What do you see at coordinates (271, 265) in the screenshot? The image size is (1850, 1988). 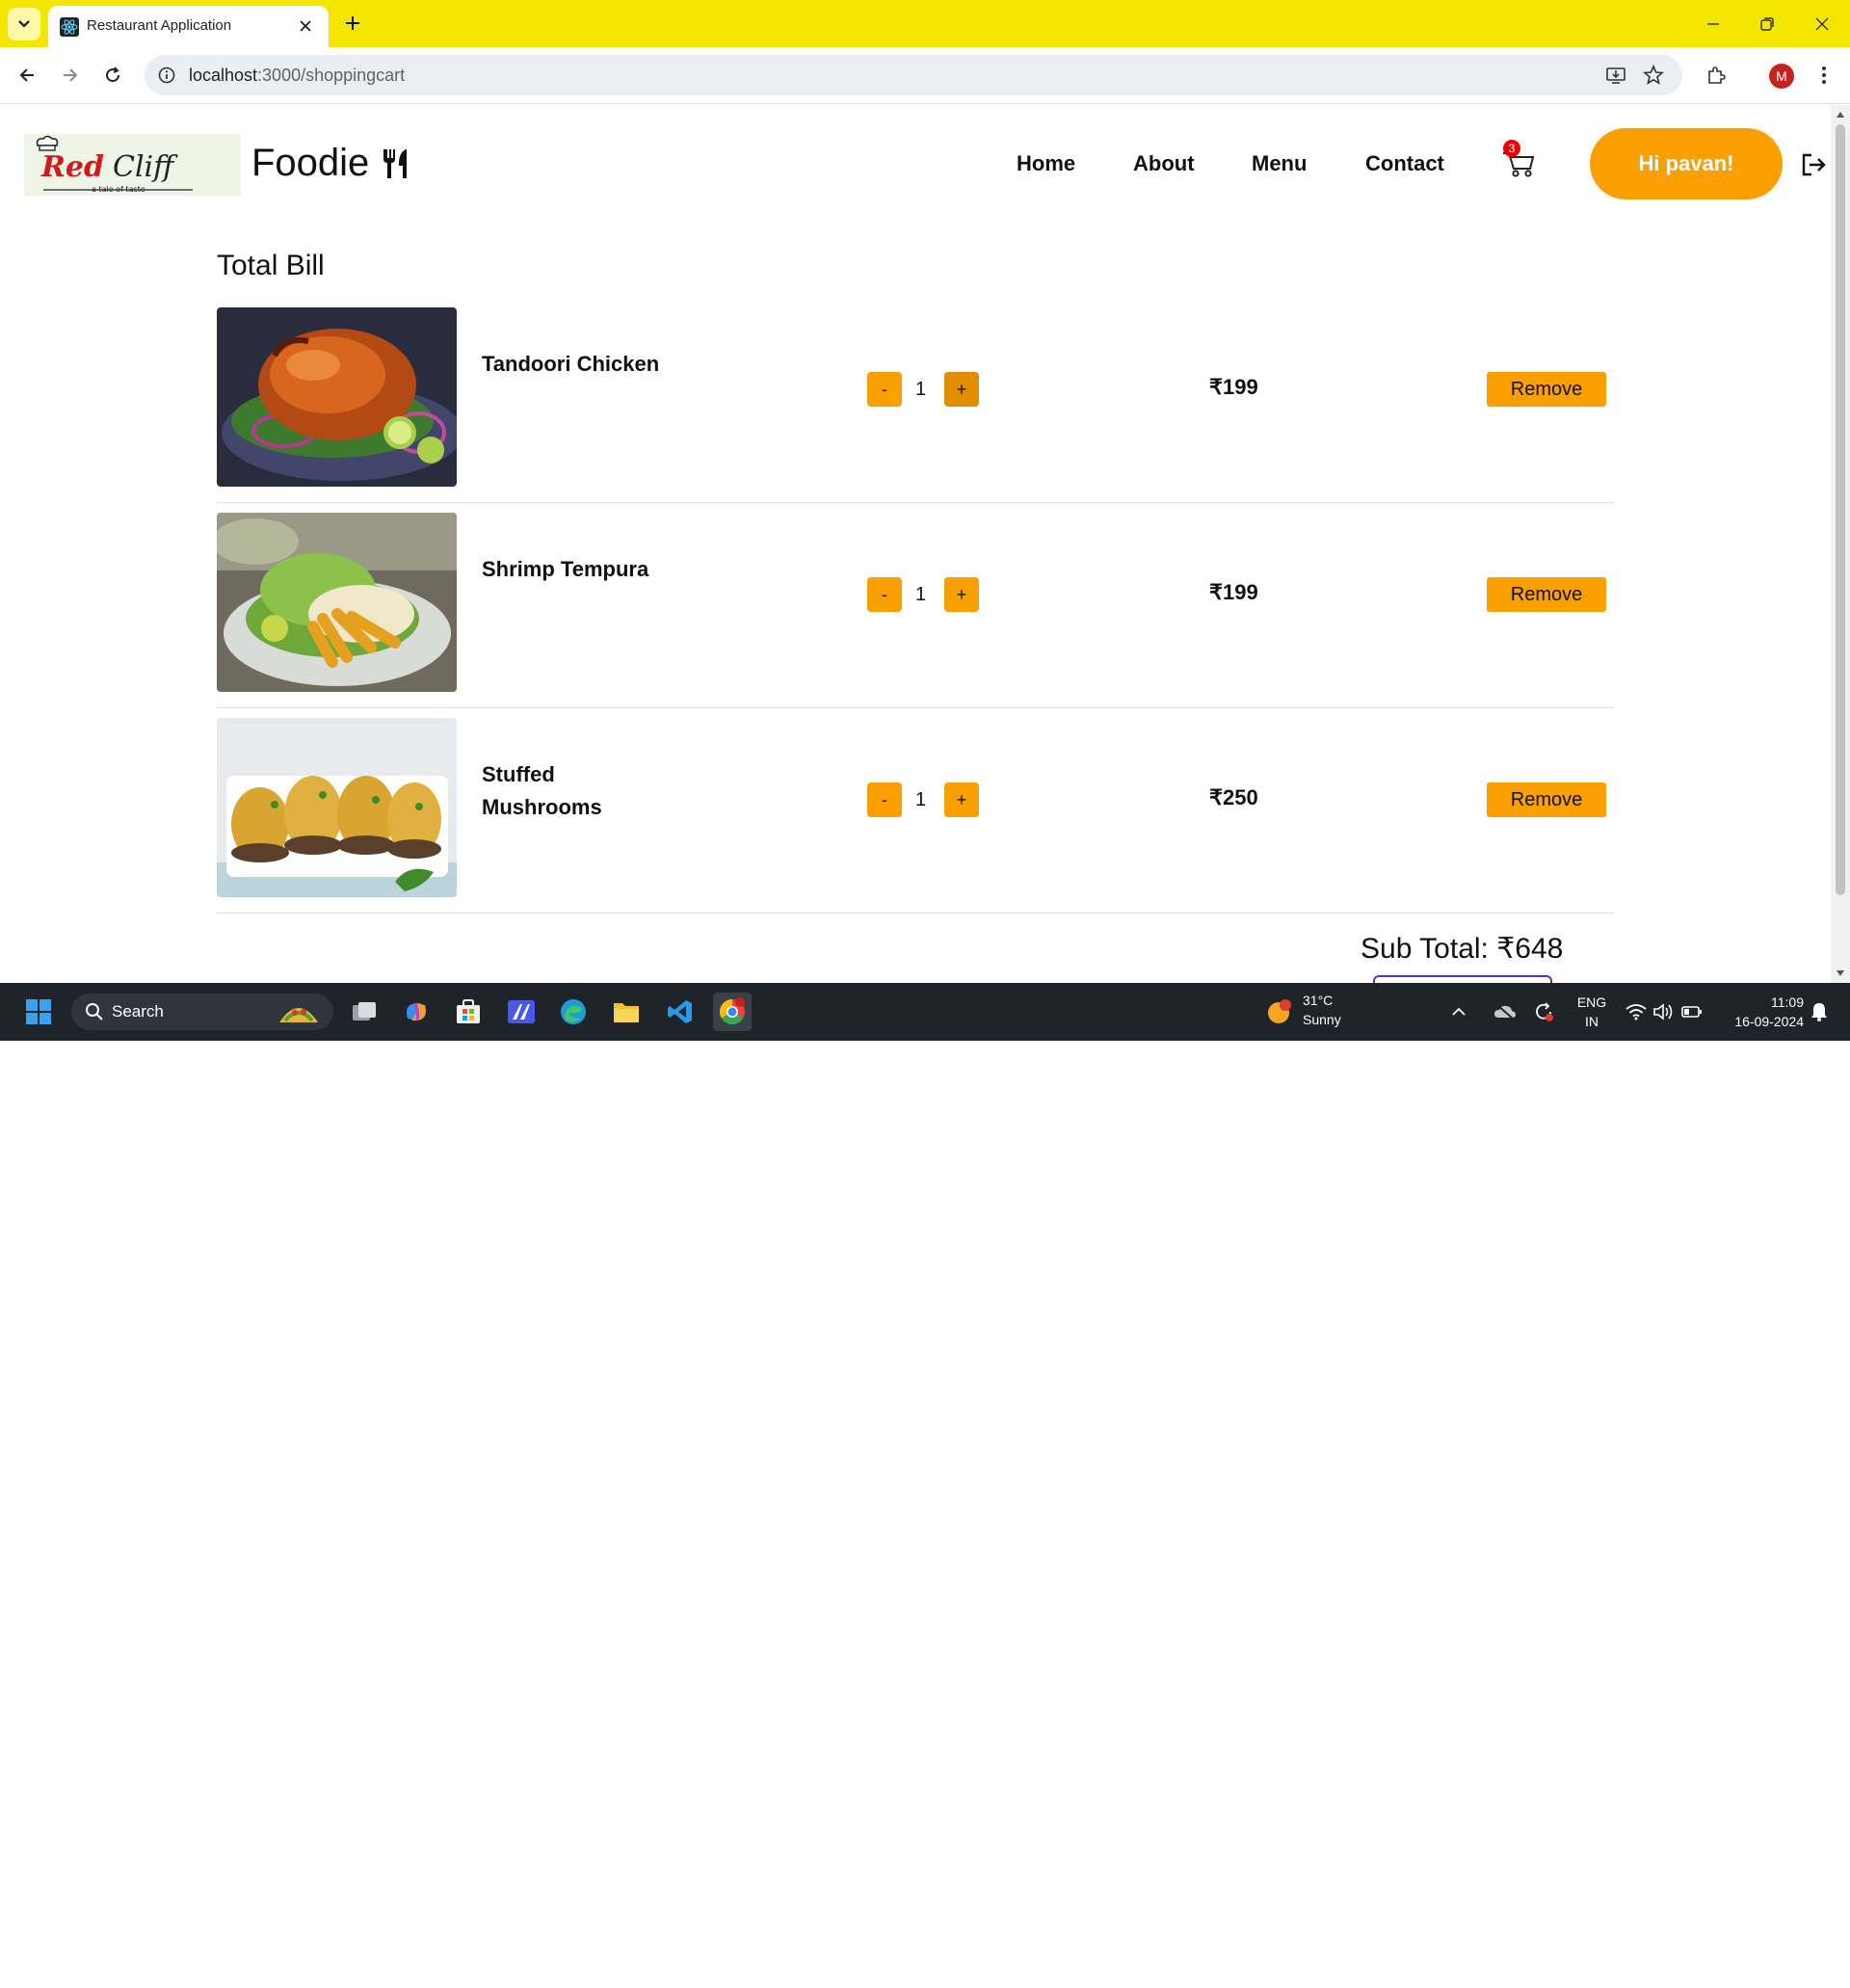 I see `page-title: Total Bill` at bounding box center [271, 265].